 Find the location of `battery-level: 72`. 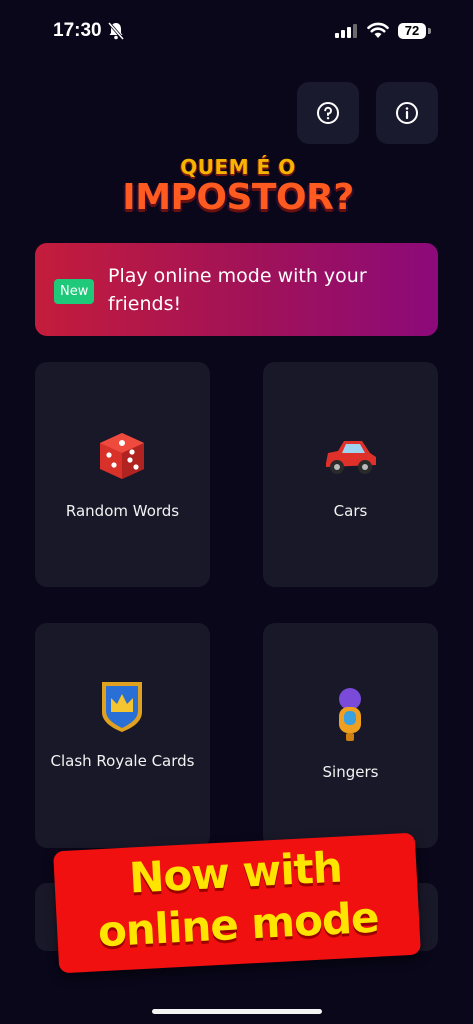

battery-level: 72 is located at coordinates (412, 30).